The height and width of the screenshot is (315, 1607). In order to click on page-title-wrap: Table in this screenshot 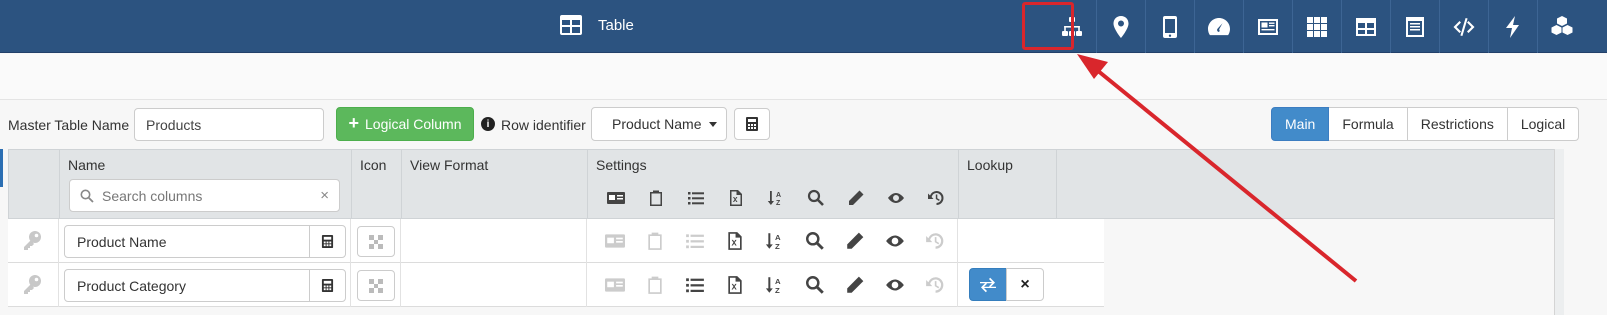, I will do `click(597, 25)`.